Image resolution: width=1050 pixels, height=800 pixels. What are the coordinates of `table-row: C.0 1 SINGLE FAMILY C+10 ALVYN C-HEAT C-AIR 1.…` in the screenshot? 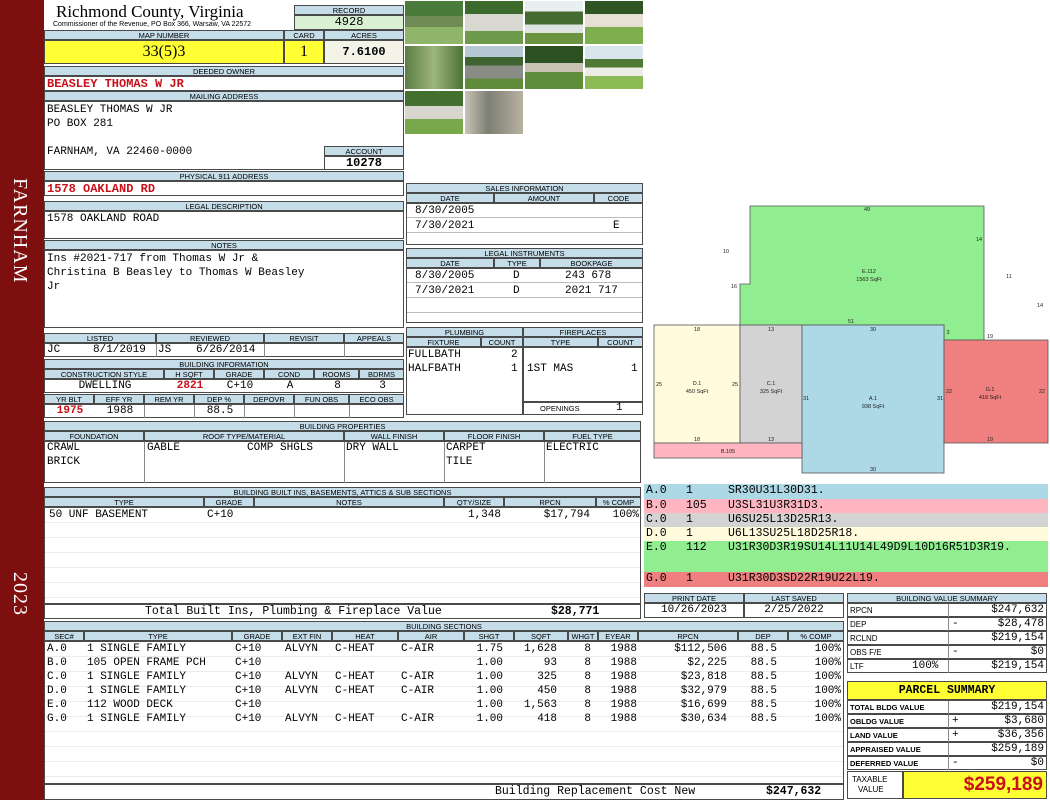 It's located at (444, 677).